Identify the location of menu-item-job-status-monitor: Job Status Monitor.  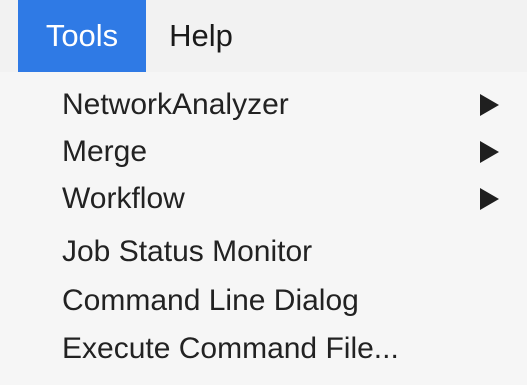
(263, 252).